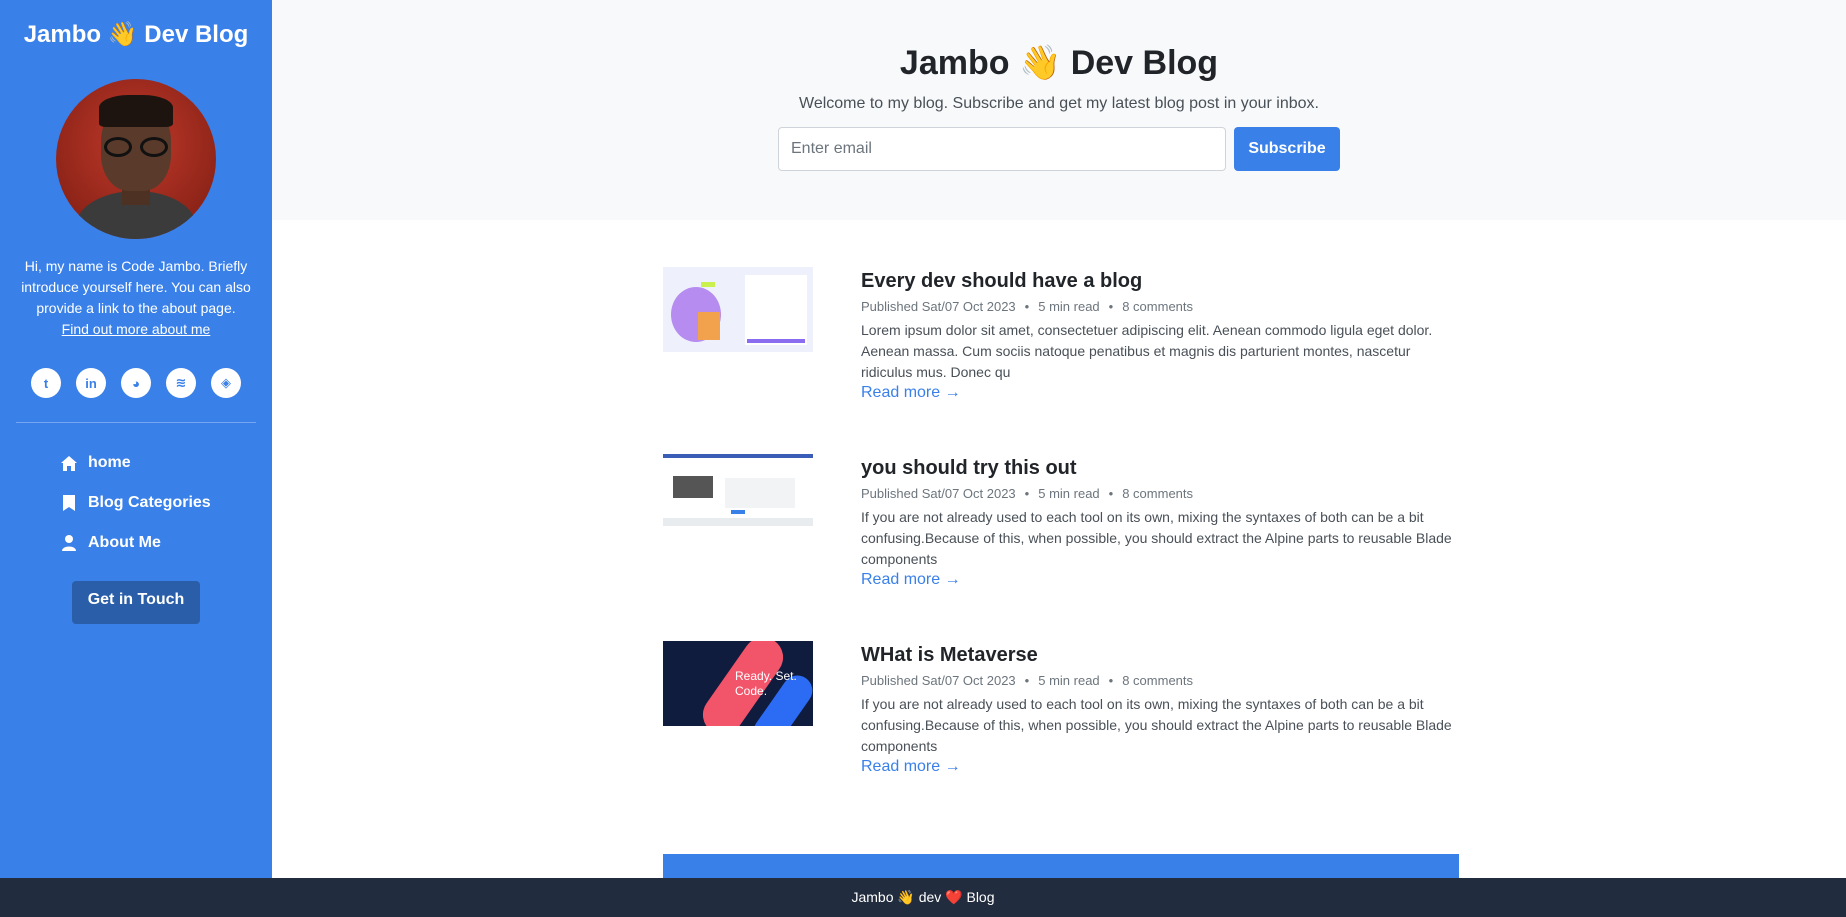 This screenshot has width=1846, height=917. Describe the element at coordinates (166, 463) in the screenshot. I see `sidebar-item-home: home` at that location.